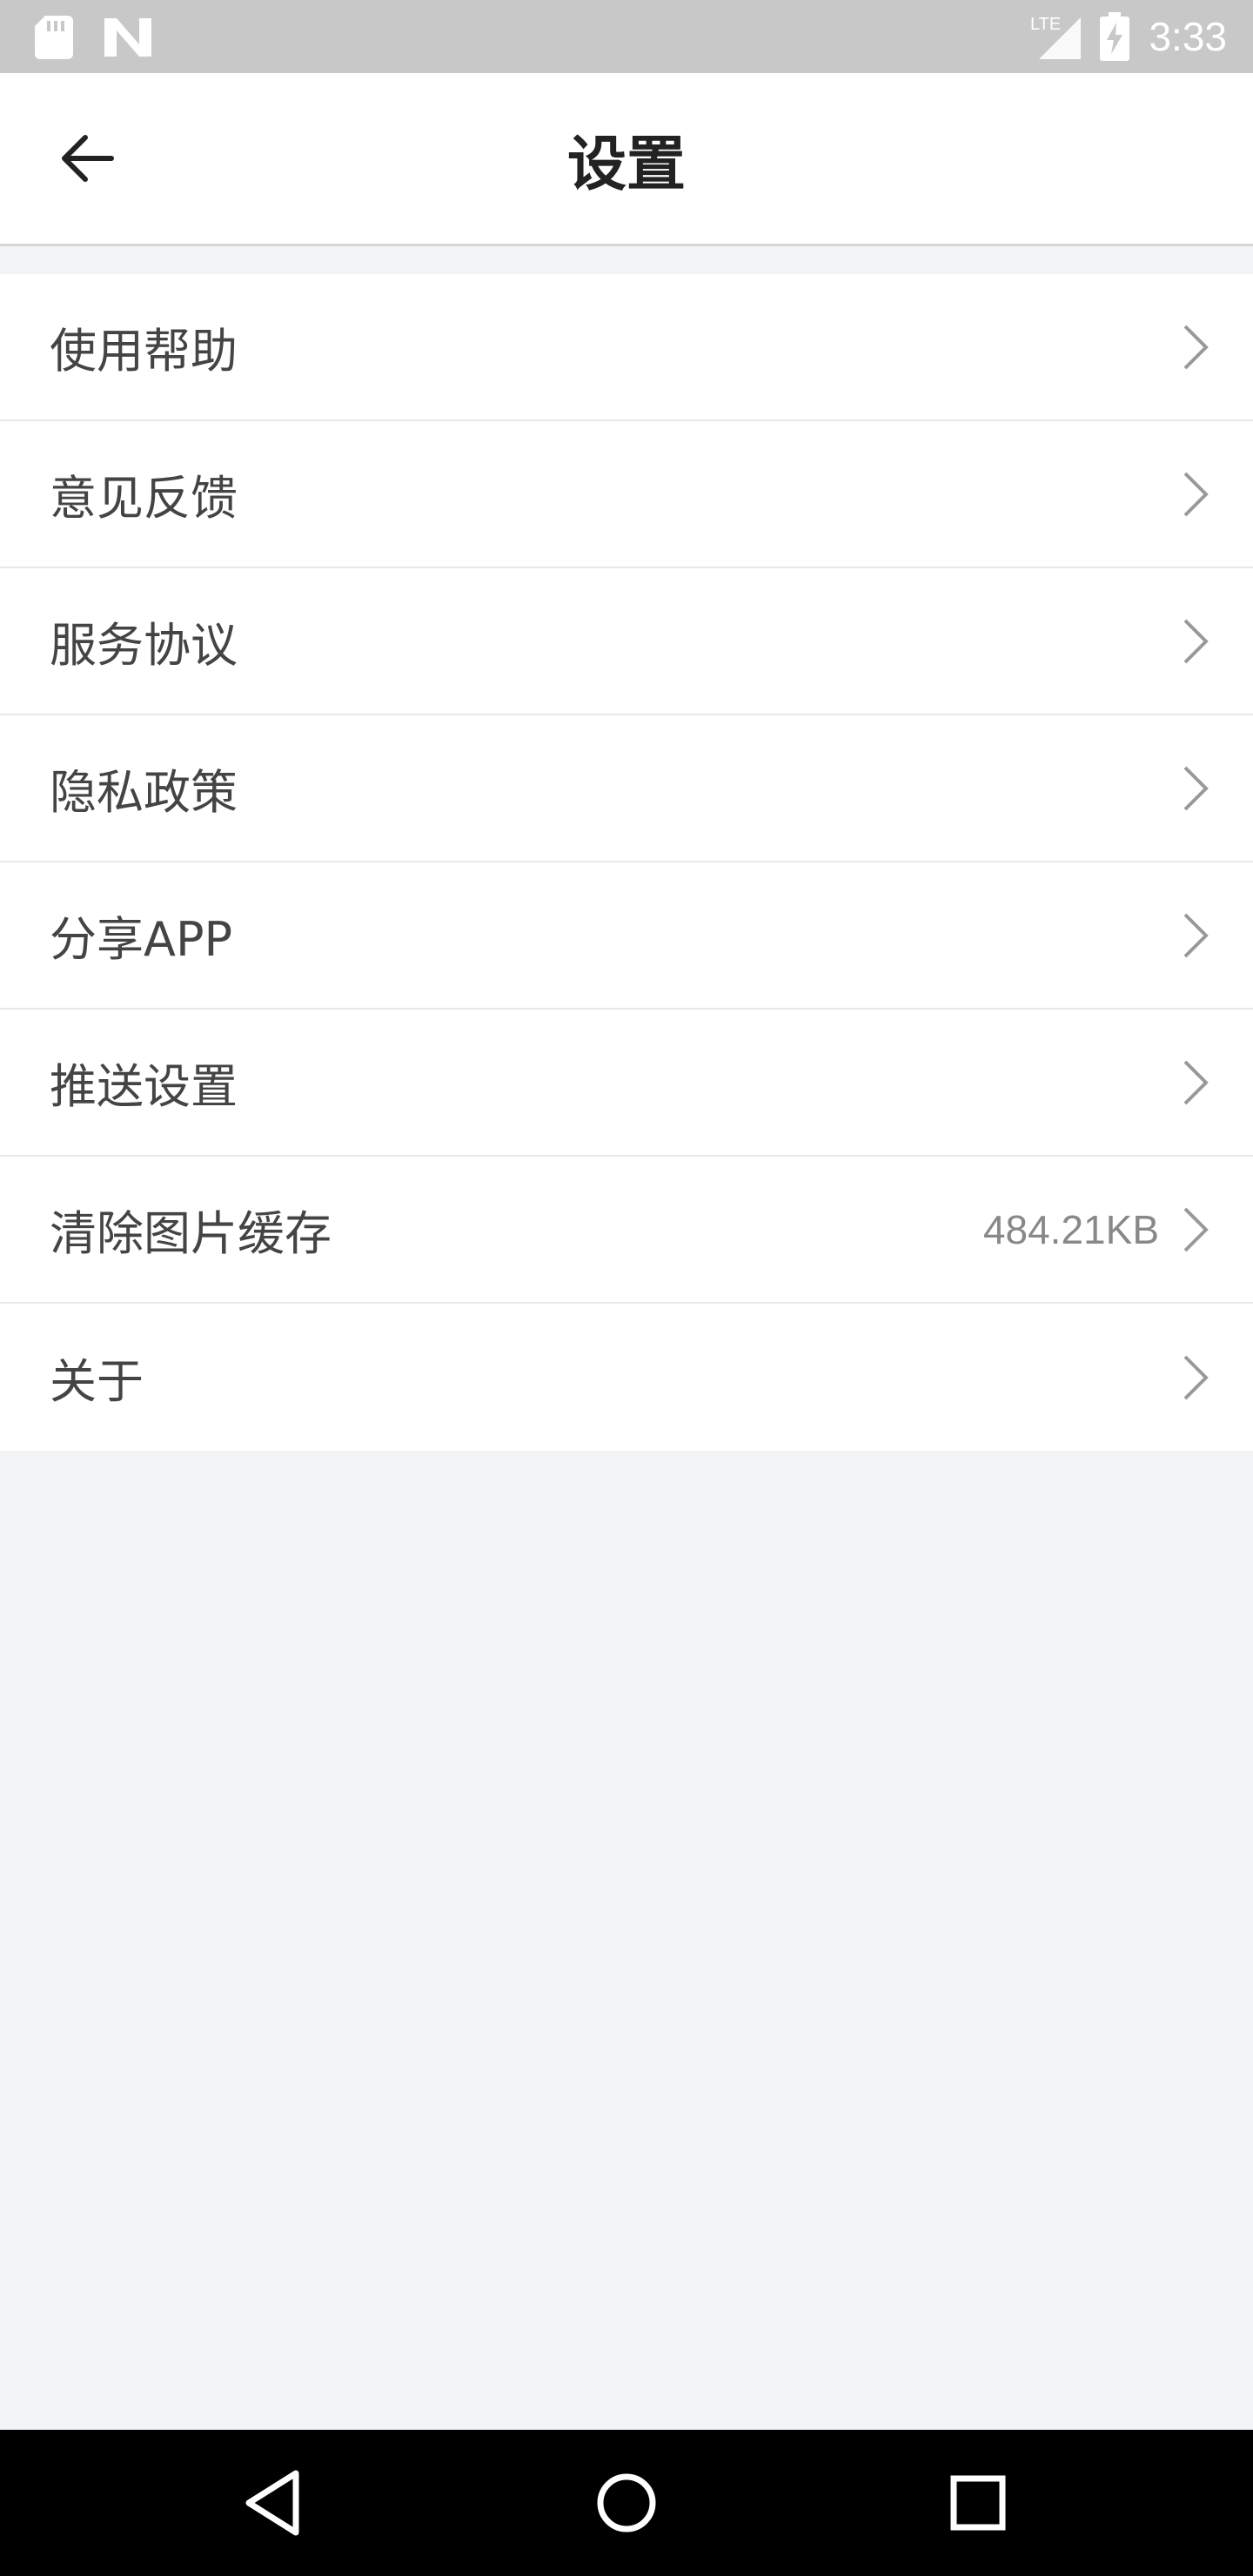  Describe the element at coordinates (1056, 37) in the screenshot. I see `signal-icon: LTE` at that location.